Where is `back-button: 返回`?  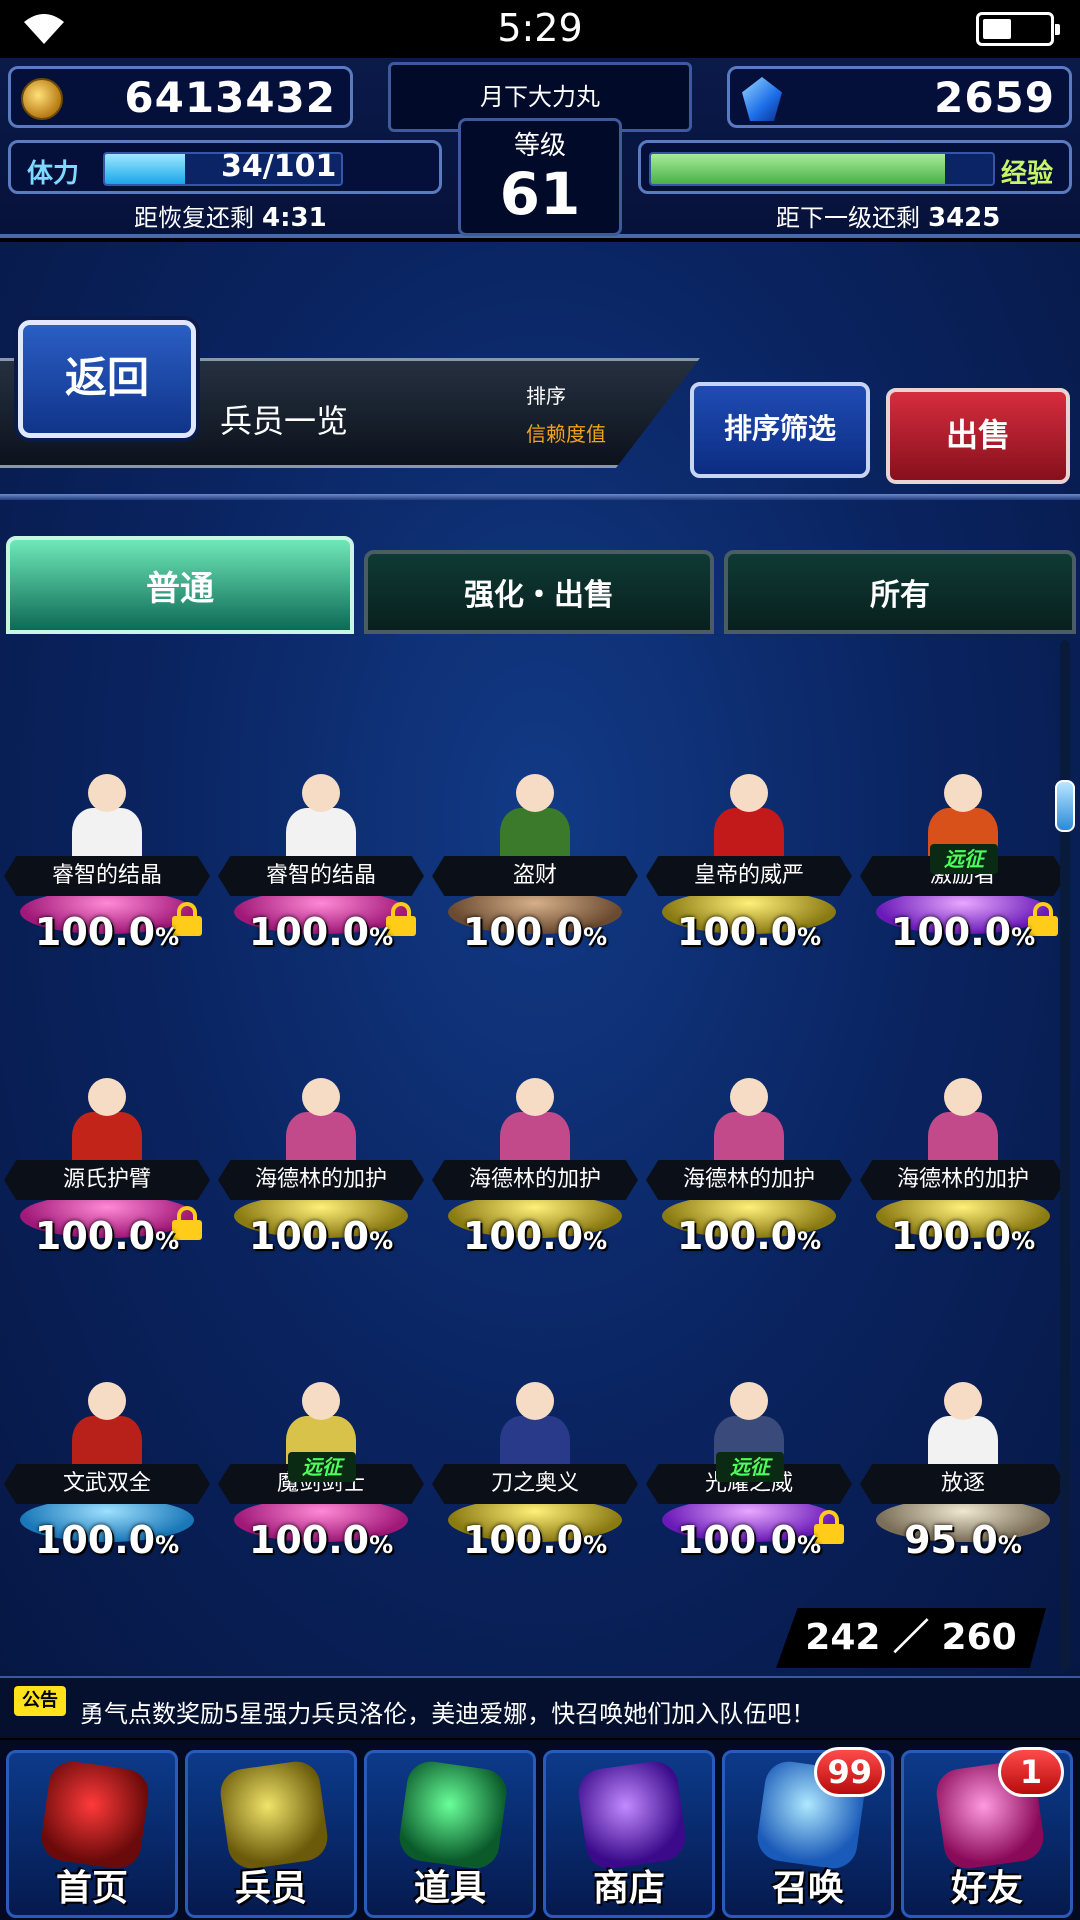 back-button: 返回 is located at coordinates (107, 379).